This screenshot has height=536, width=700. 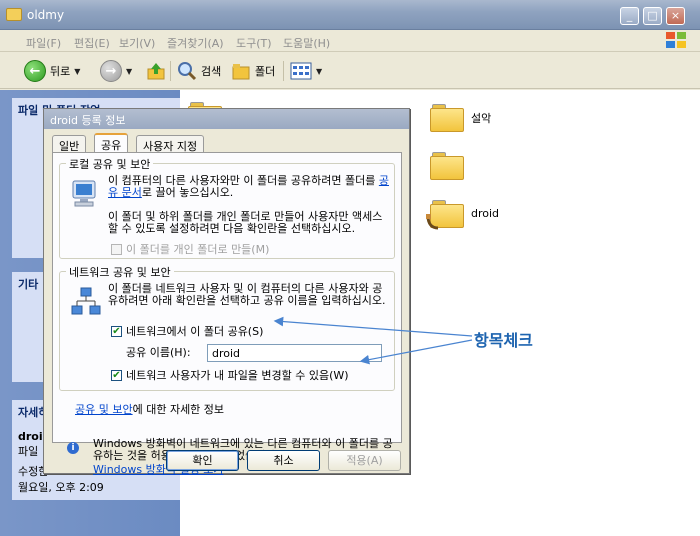 I want to click on close-button: ×, so click(x=675, y=16).